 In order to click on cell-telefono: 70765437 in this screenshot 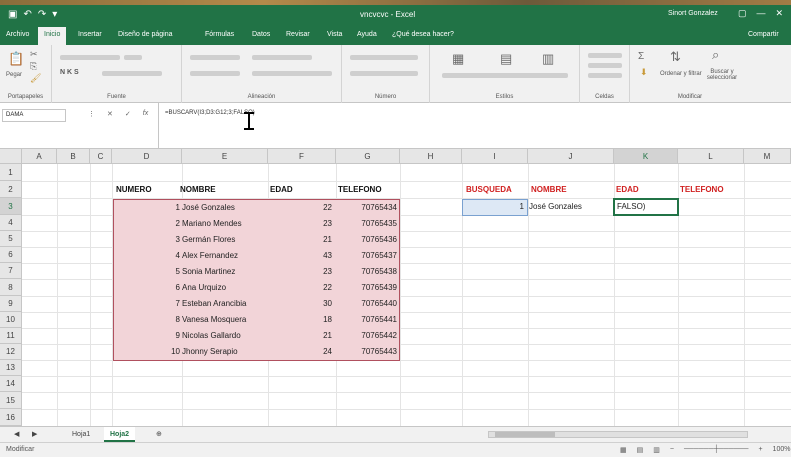, I will do `click(366, 256)`.